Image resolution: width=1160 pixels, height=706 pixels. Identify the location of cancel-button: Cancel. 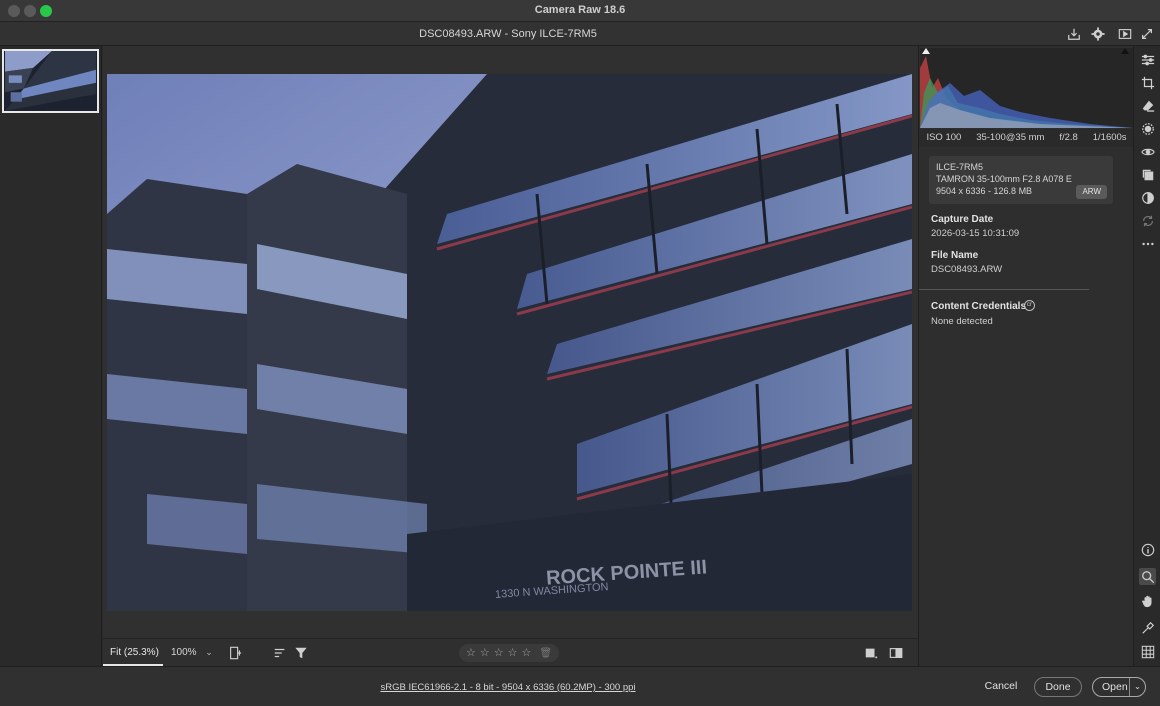
(1001, 687).